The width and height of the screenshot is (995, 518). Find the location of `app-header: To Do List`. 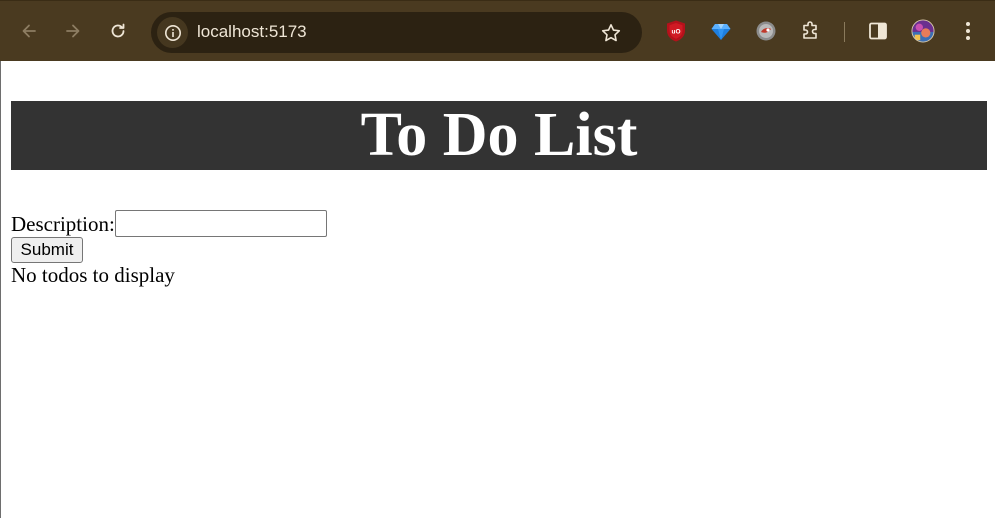

app-header: To Do List is located at coordinates (499, 135).